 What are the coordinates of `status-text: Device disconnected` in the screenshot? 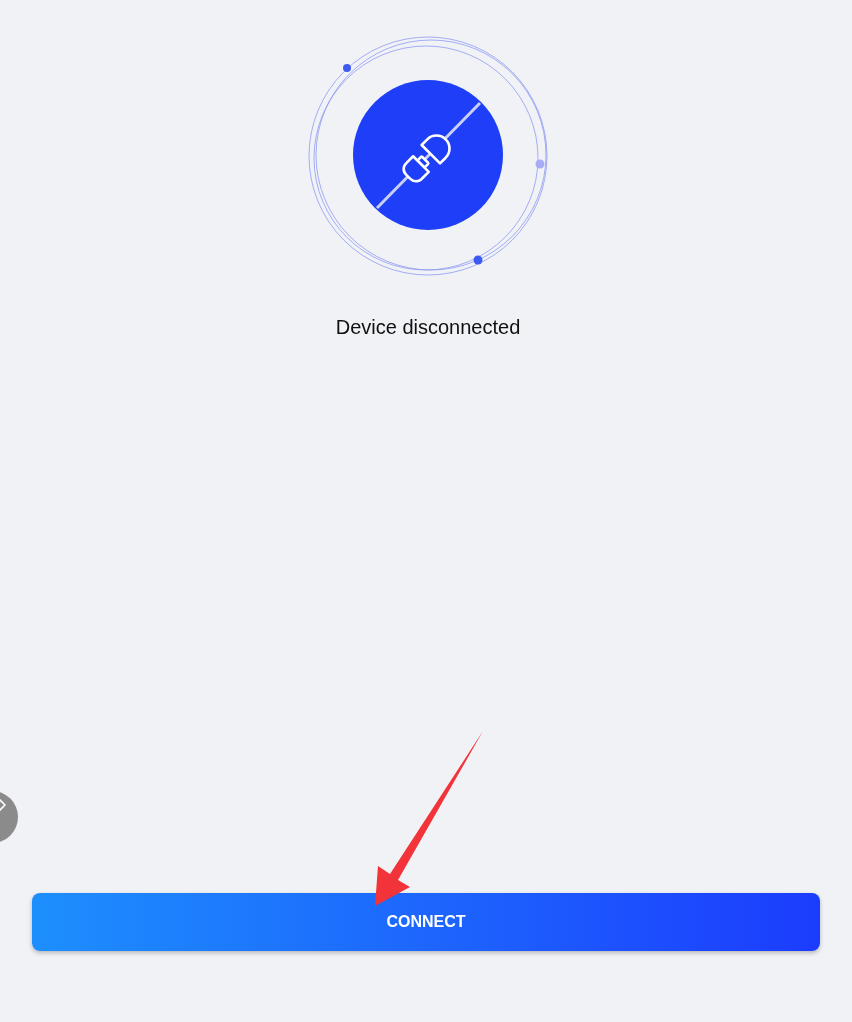 It's located at (428, 327).